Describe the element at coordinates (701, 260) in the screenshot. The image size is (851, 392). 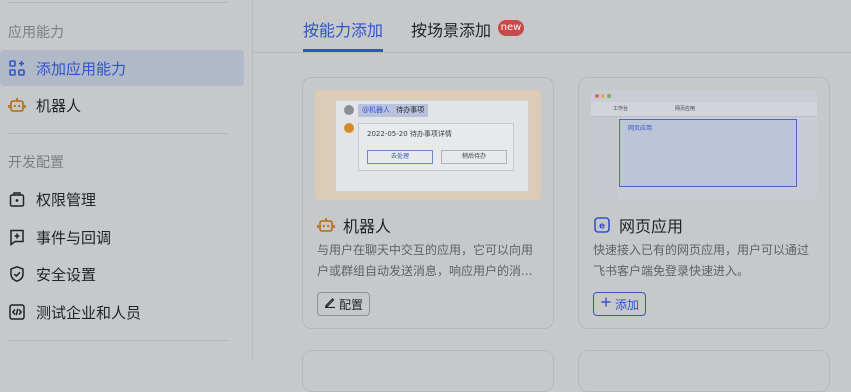
I see `card-description: 快速接入已有的网页应用，用户可以通过飞书客户端免登录快速进入。` at that location.